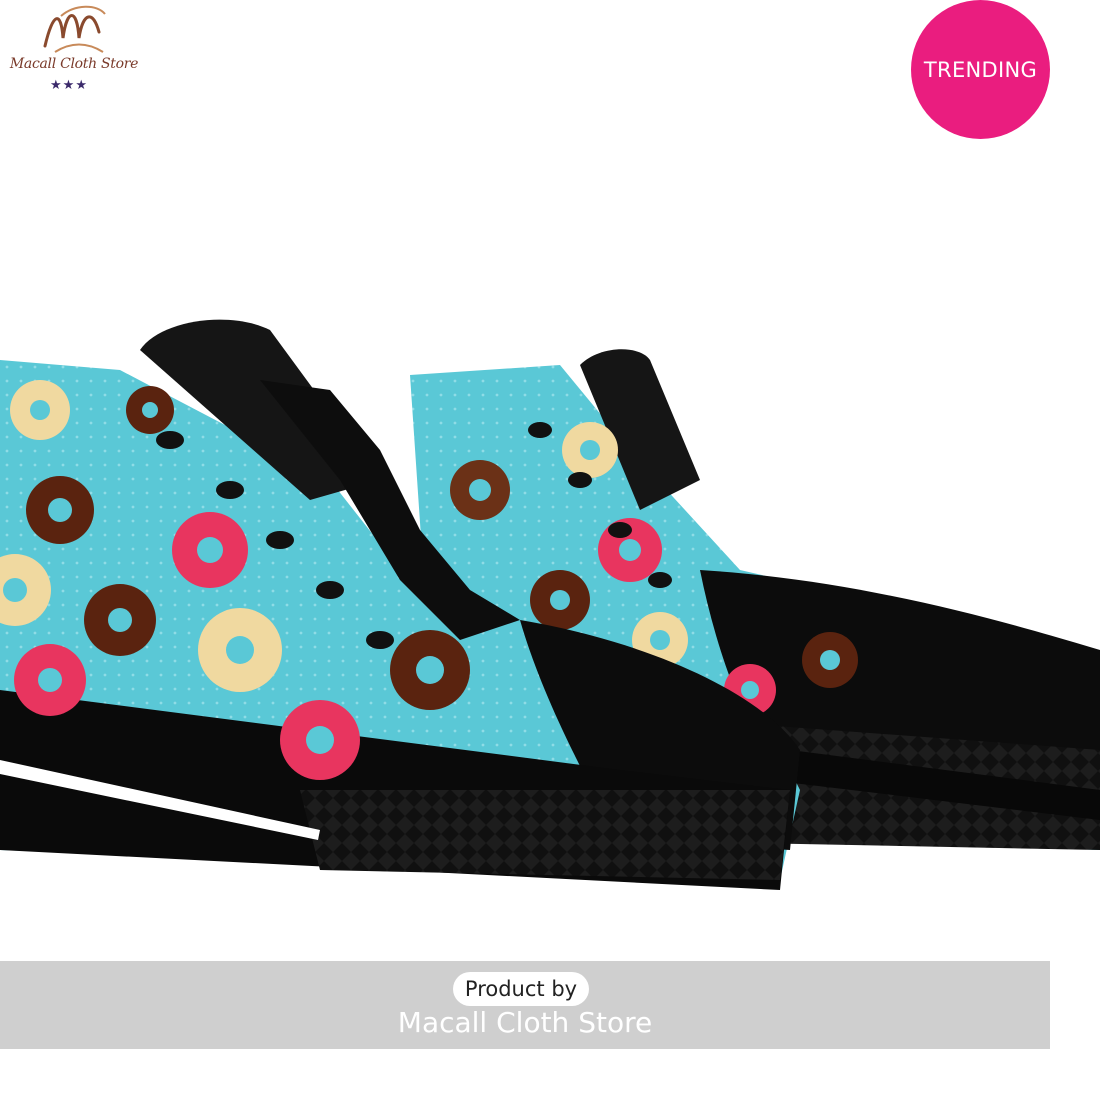 The width and height of the screenshot is (1100, 1100). I want to click on trending-label: TRENDING, so click(980, 69).